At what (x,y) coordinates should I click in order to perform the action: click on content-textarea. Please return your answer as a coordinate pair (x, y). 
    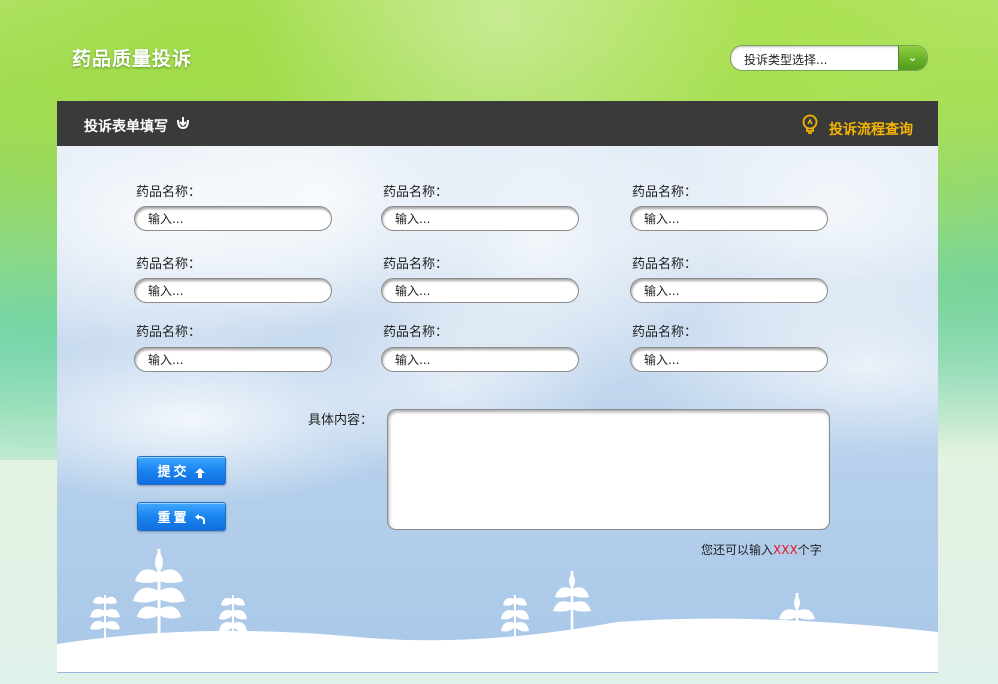
    Looking at the image, I should click on (608, 469).